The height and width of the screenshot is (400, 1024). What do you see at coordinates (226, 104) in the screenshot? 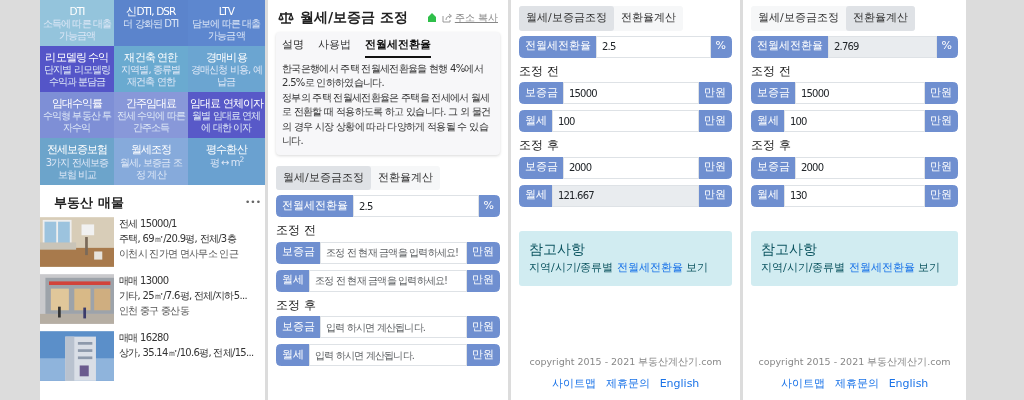
I see `tile-title: 임대료 연체이자` at bounding box center [226, 104].